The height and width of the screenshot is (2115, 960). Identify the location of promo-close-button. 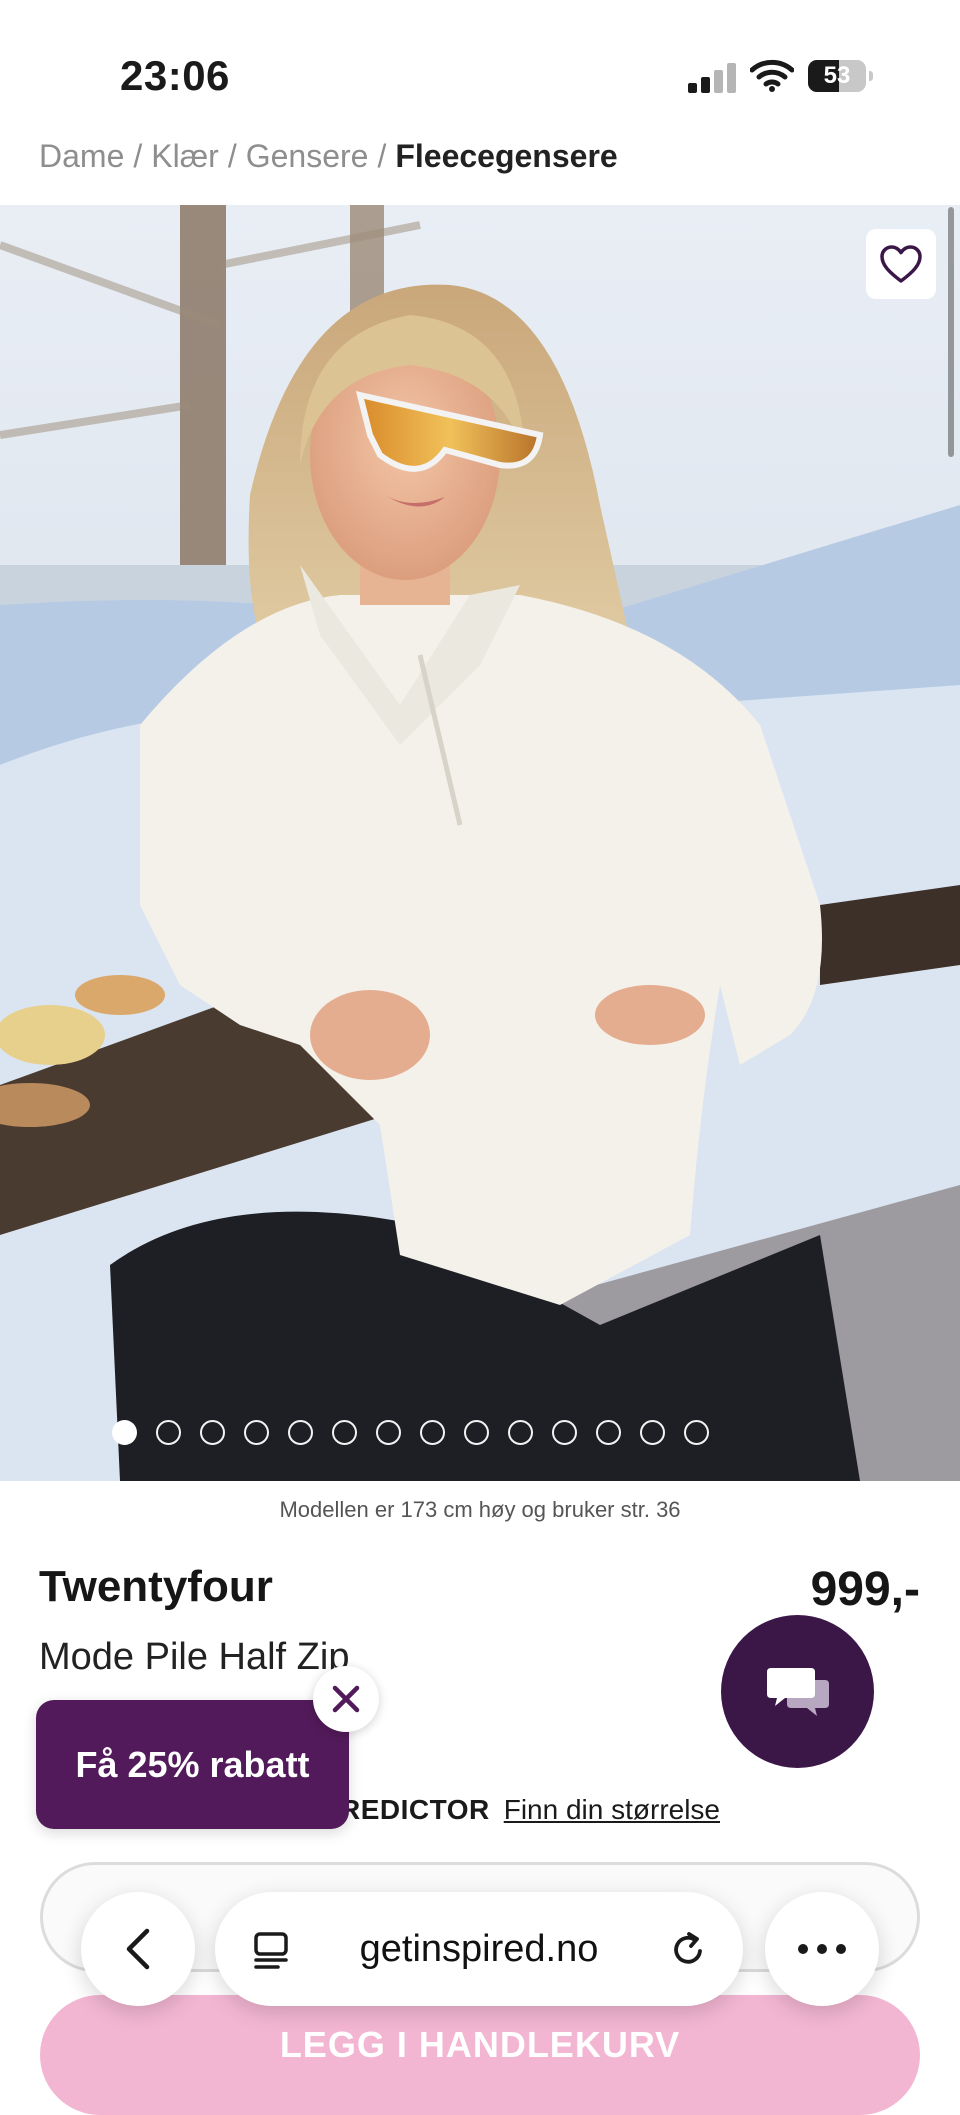
(346, 1699).